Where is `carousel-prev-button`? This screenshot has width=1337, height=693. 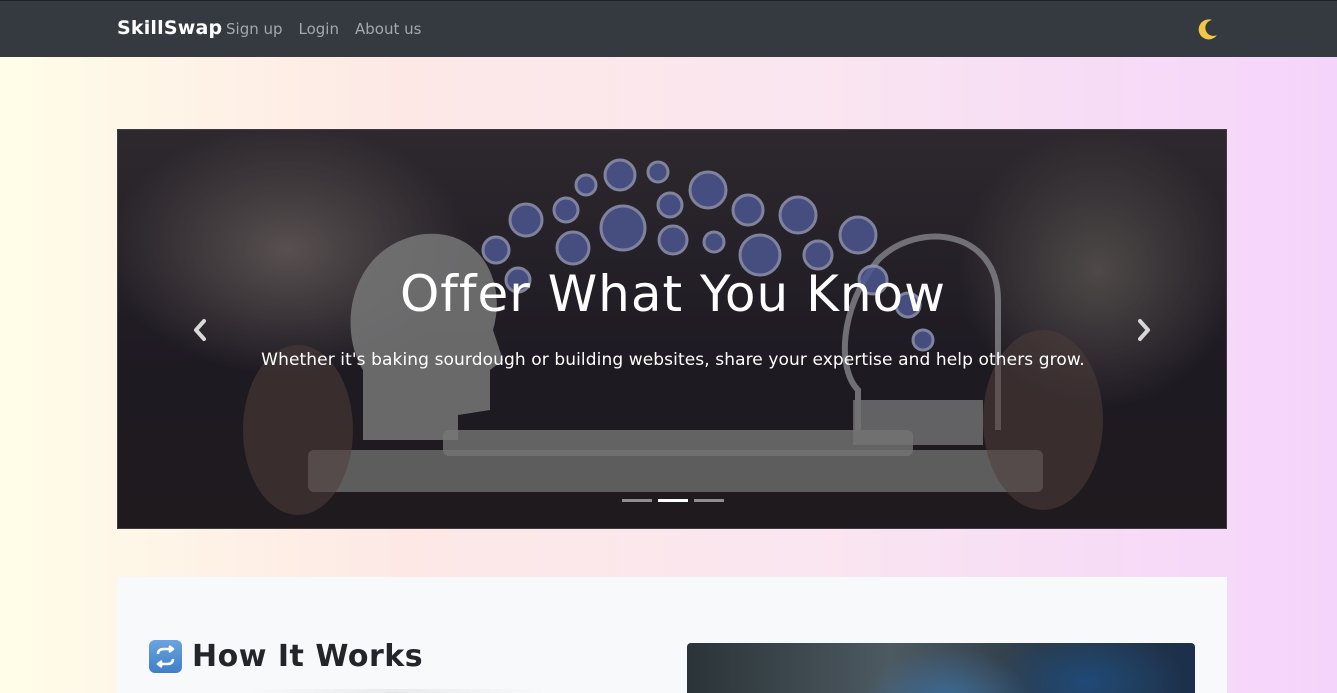 carousel-prev-button is located at coordinates (200, 330).